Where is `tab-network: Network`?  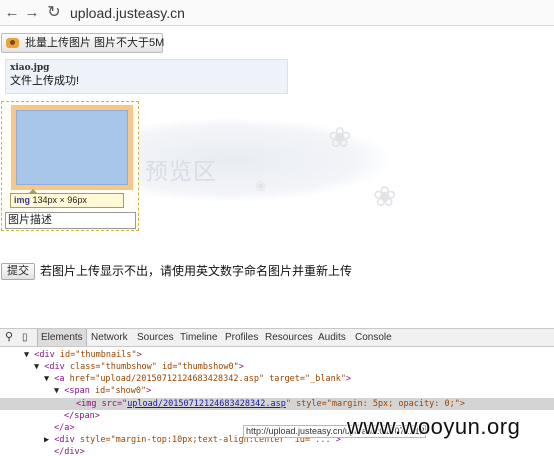
tab-network: Network is located at coordinates (109, 337).